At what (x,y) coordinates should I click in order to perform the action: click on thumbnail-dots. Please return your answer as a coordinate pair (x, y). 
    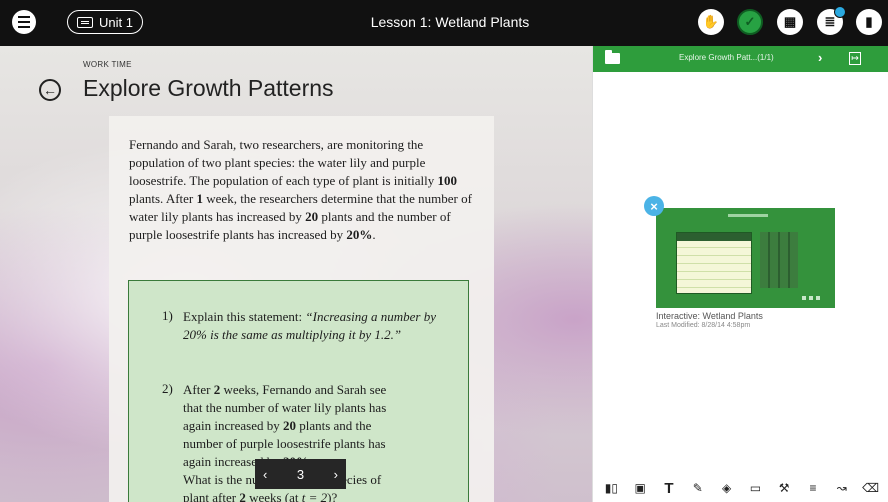
    Looking at the image, I should click on (812, 298).